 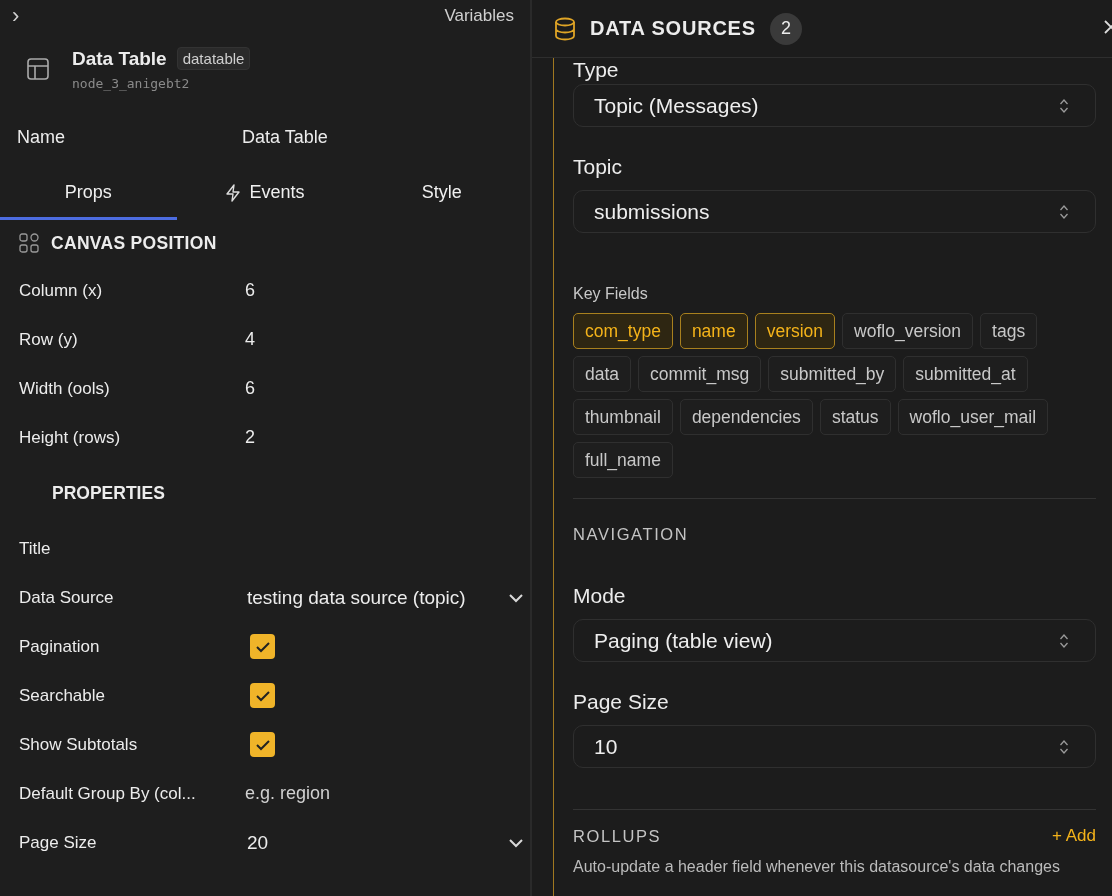 I want to click on key-field-chip: woflo_user_mail, so click(x=973, y=417).